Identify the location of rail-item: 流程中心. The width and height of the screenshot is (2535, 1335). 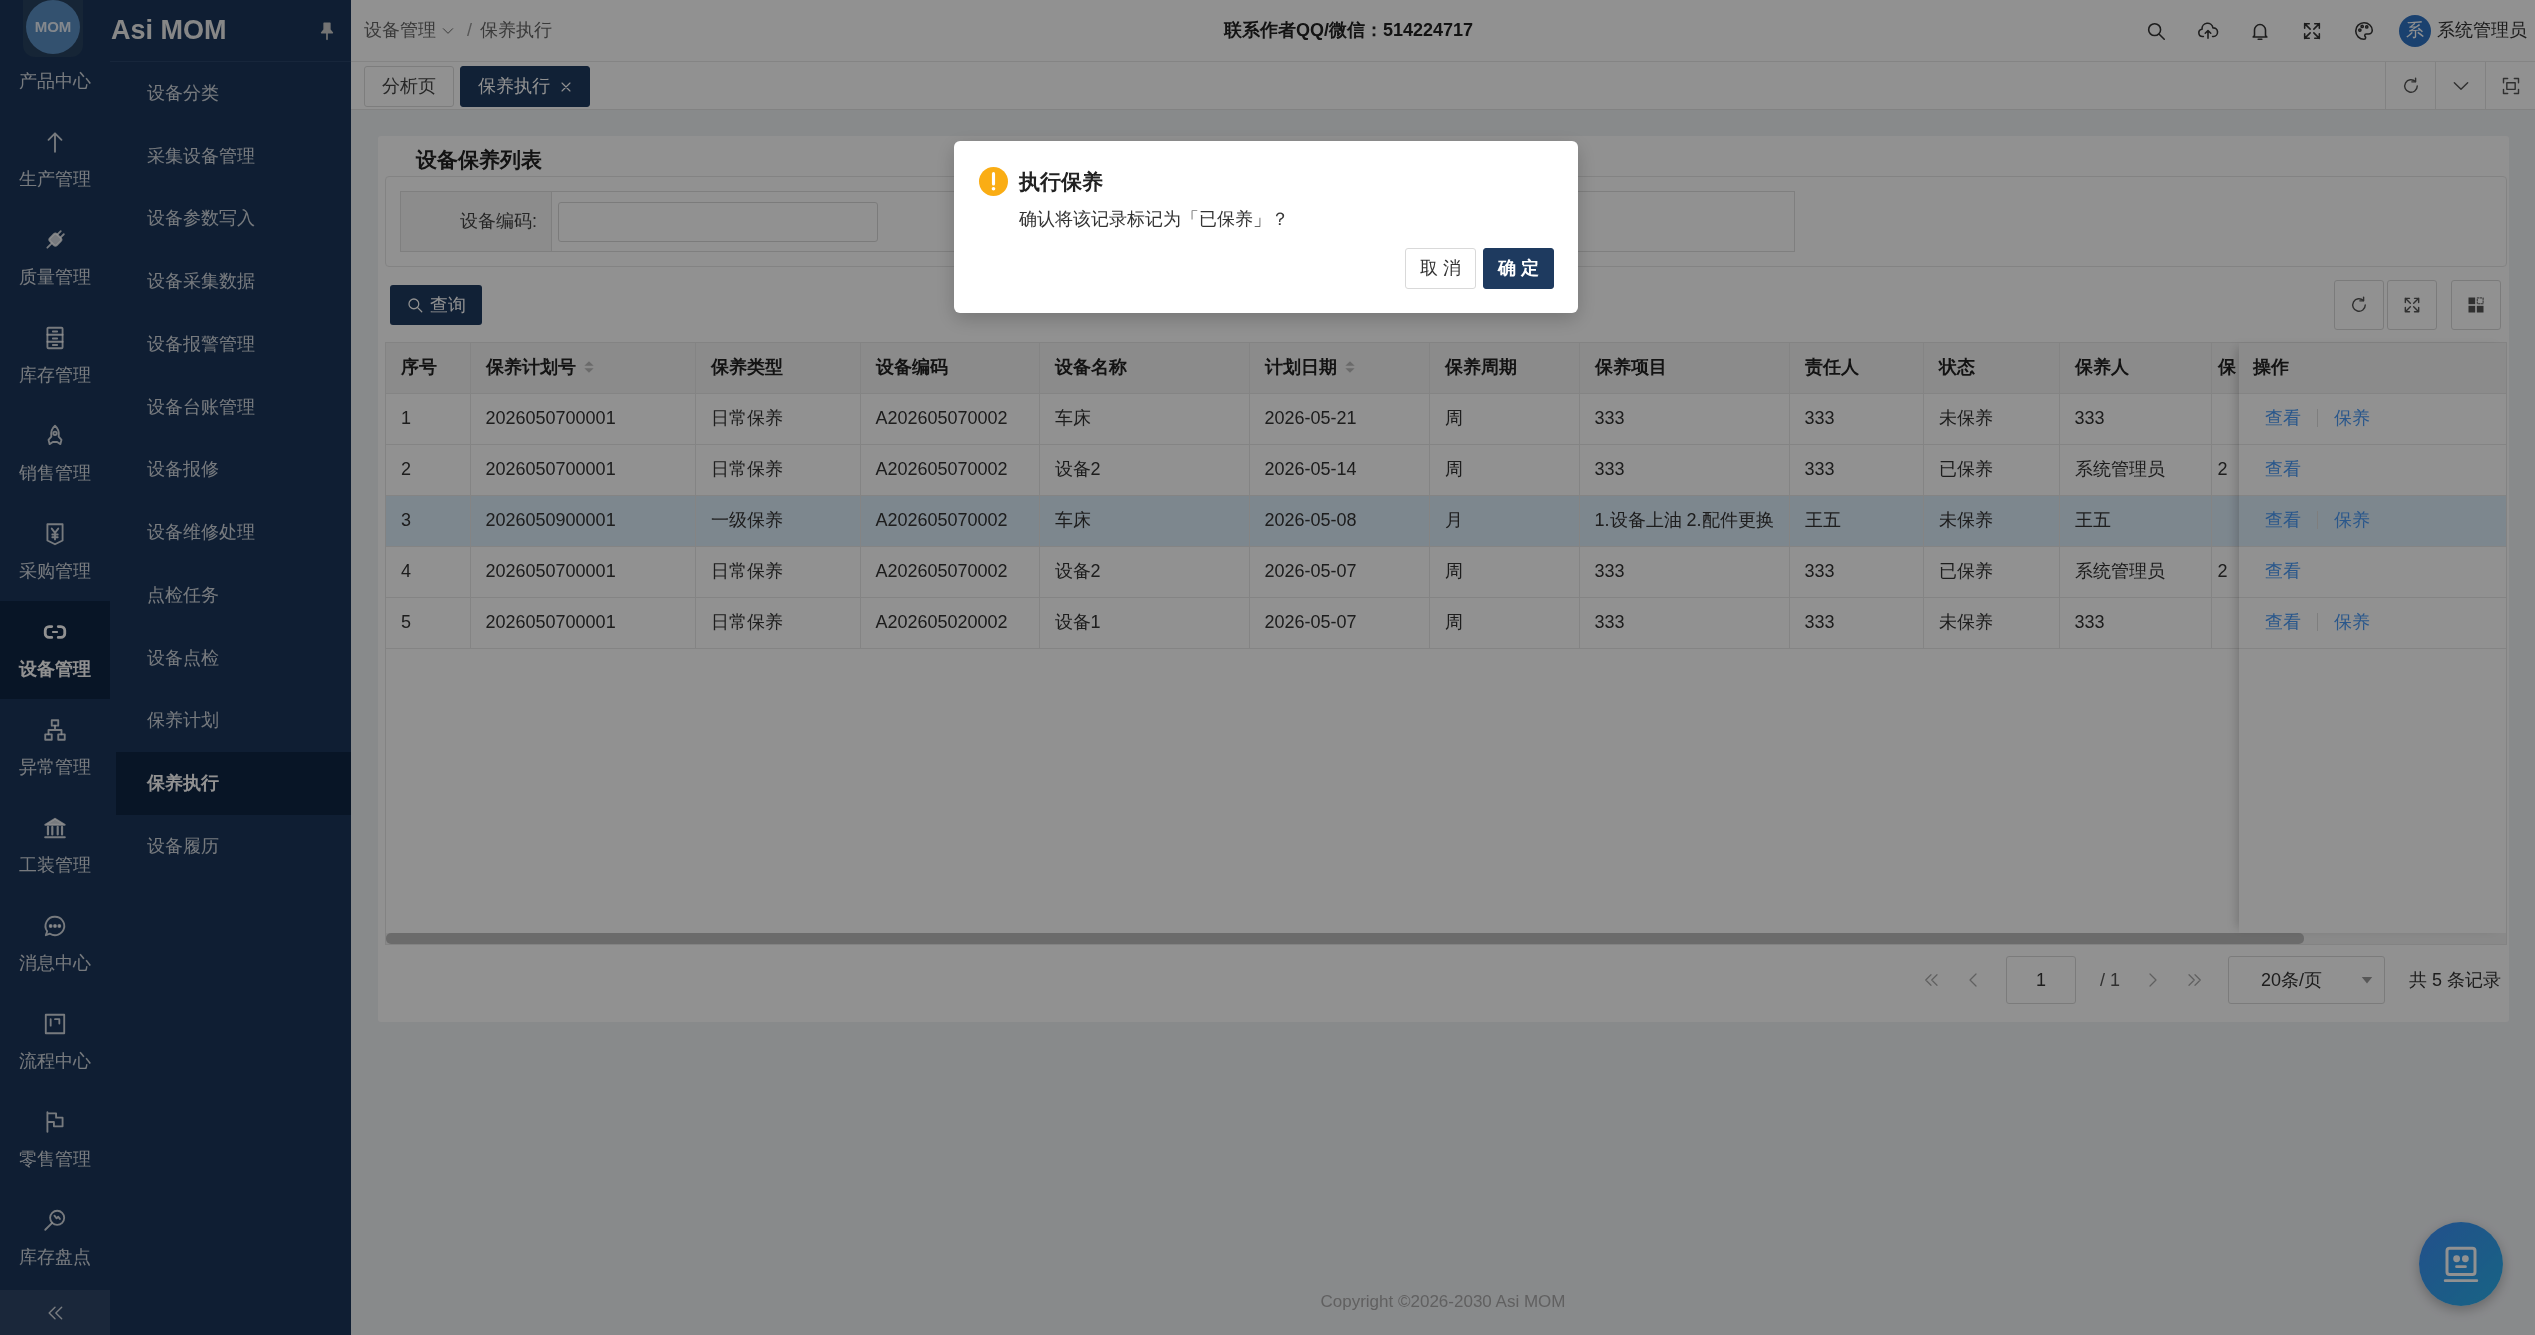
(55, 1042).